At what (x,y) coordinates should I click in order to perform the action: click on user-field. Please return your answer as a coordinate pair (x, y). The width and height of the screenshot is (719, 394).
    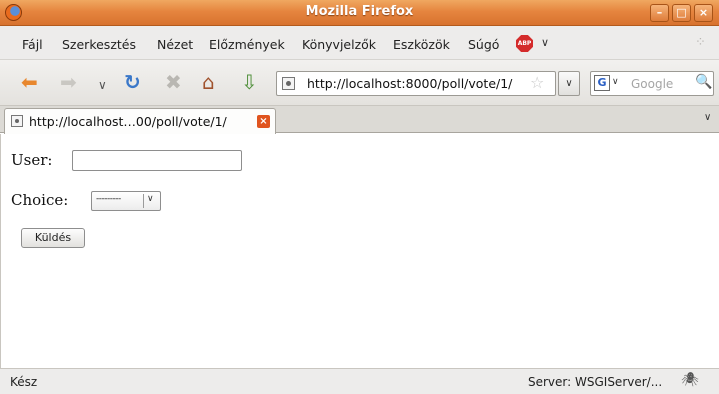
    Looking at the image, I should click on (157, 160).